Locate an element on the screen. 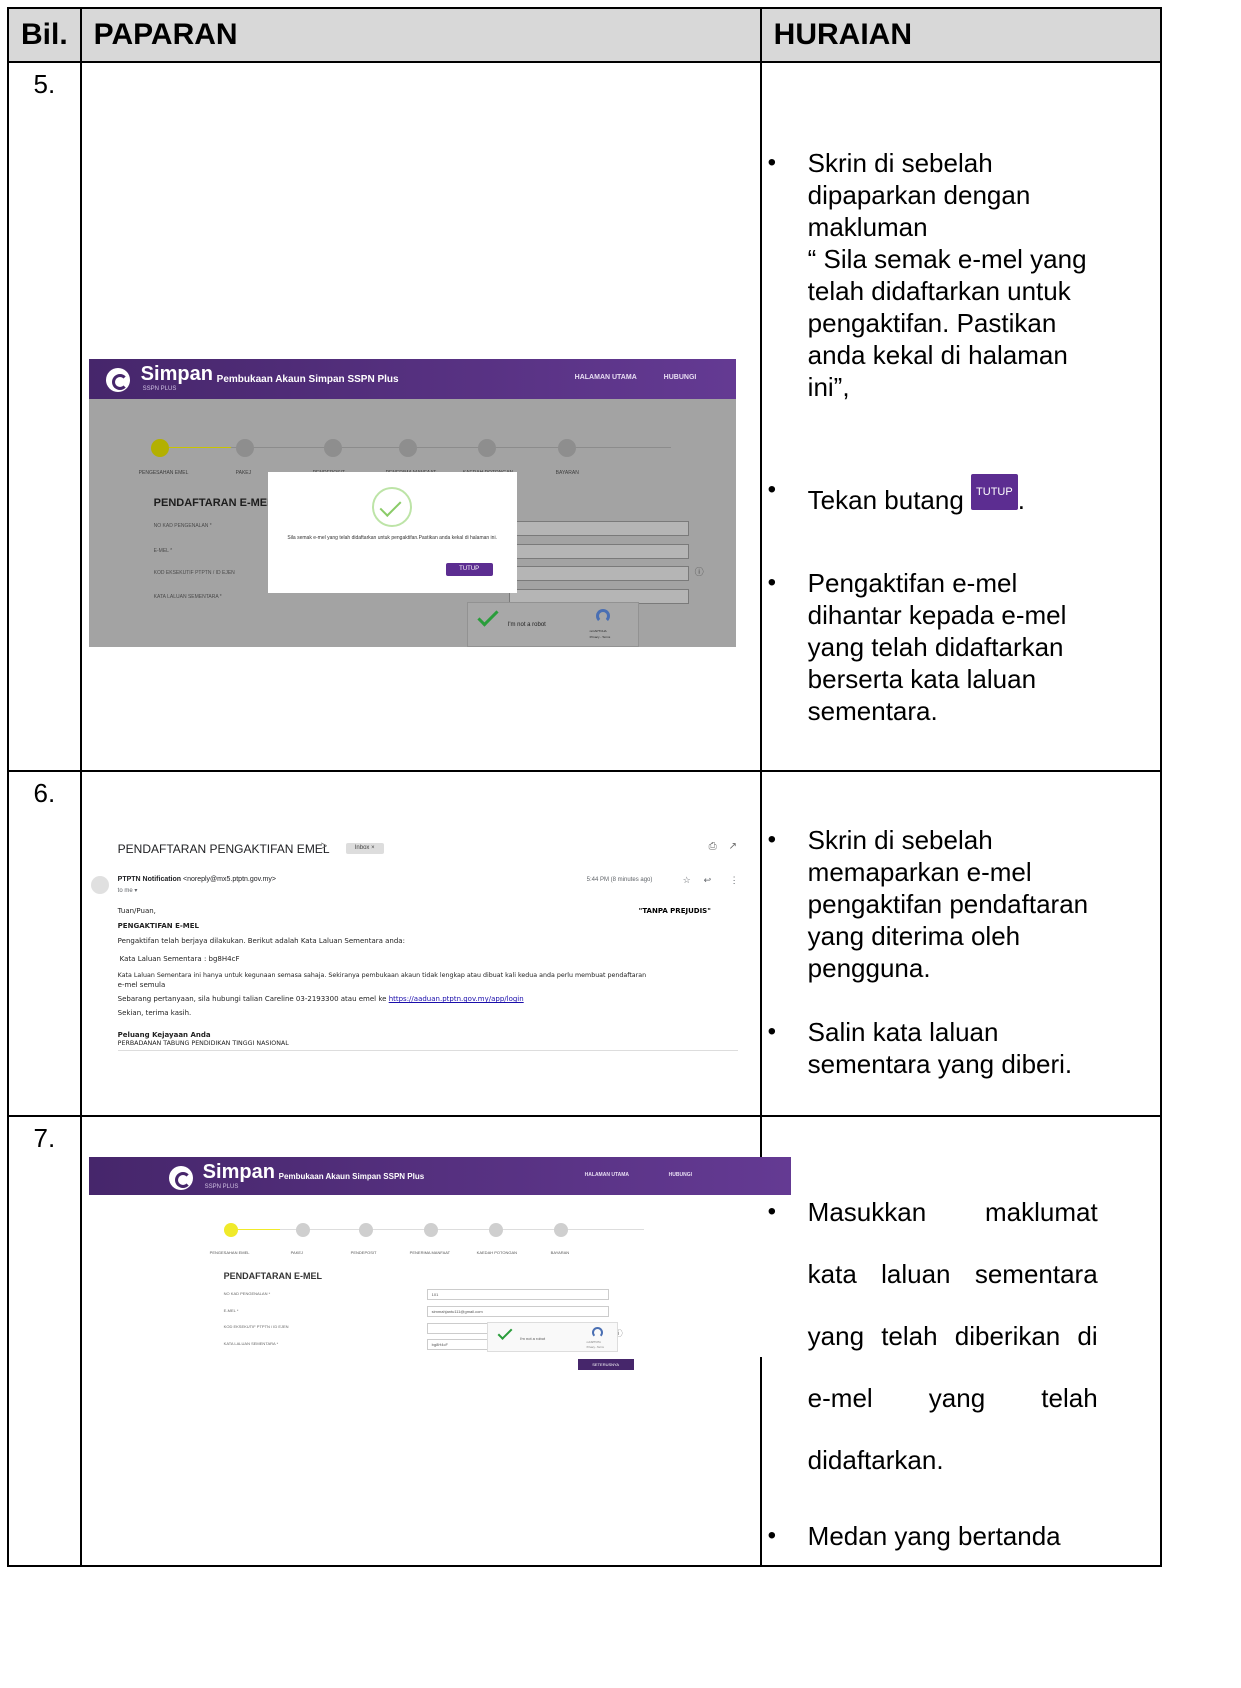  email-field: simmahjantu111@gmail.com is located at coordinates (517, 1311).